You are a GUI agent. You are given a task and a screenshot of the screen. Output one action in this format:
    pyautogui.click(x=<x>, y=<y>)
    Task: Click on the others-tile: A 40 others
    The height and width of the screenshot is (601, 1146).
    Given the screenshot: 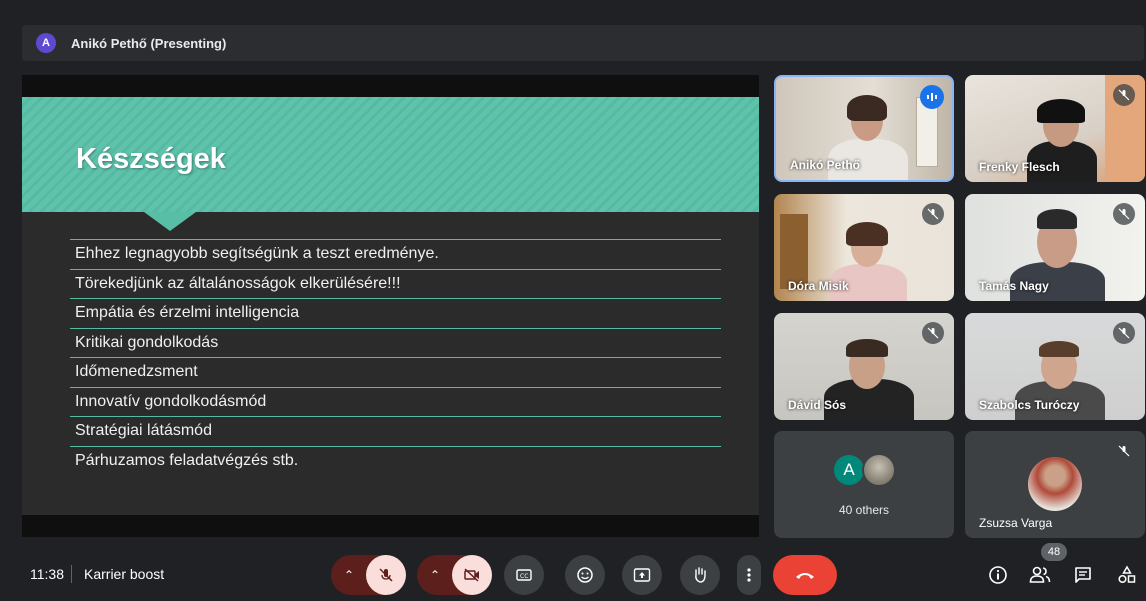 What is the action you would take?
    pyautogui.click(x=864, y=484)
    